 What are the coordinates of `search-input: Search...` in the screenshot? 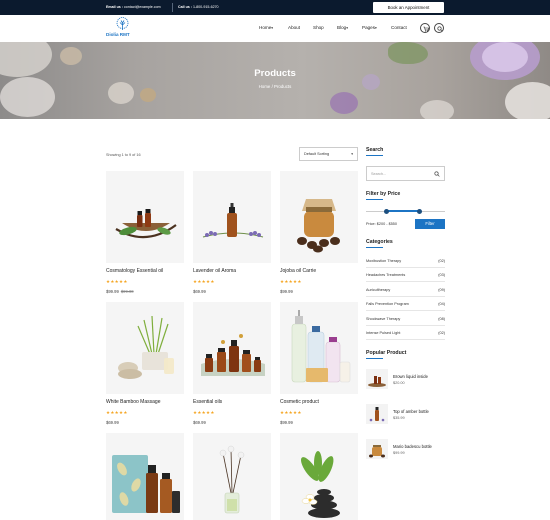 It's located at (405, 173).